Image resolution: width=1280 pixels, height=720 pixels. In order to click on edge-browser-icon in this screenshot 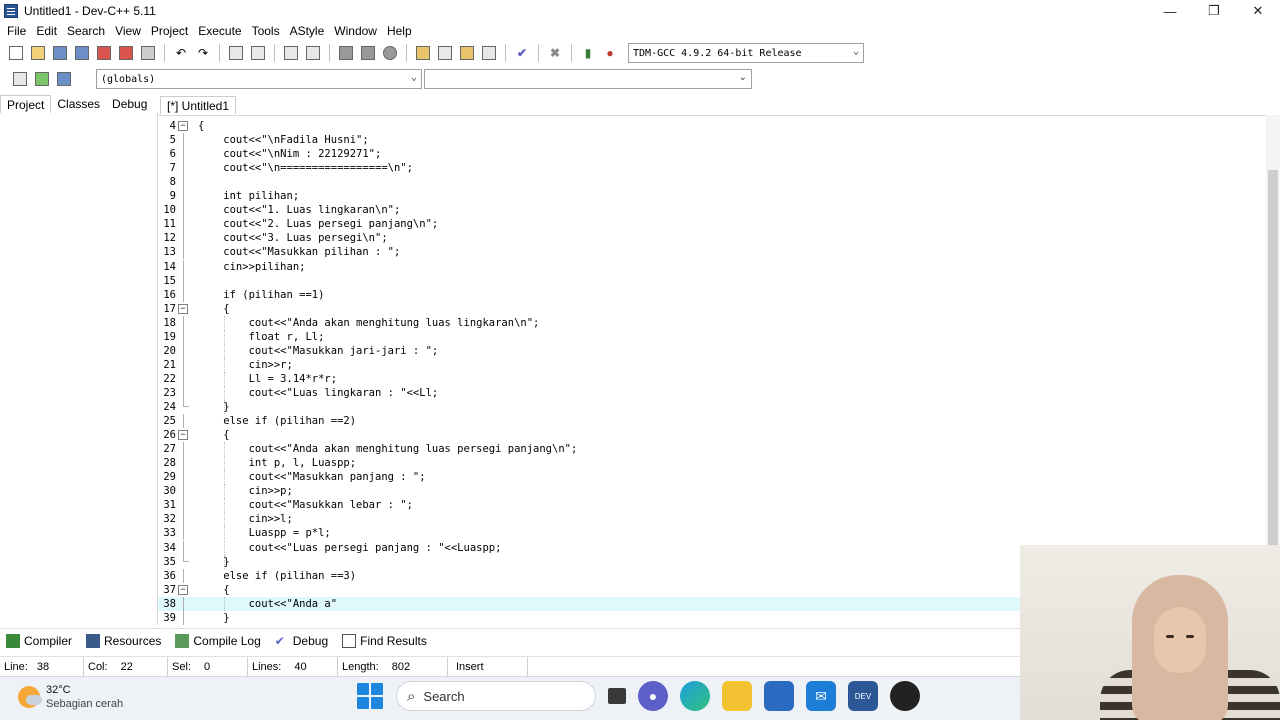, I will do `click(695, 696)`.